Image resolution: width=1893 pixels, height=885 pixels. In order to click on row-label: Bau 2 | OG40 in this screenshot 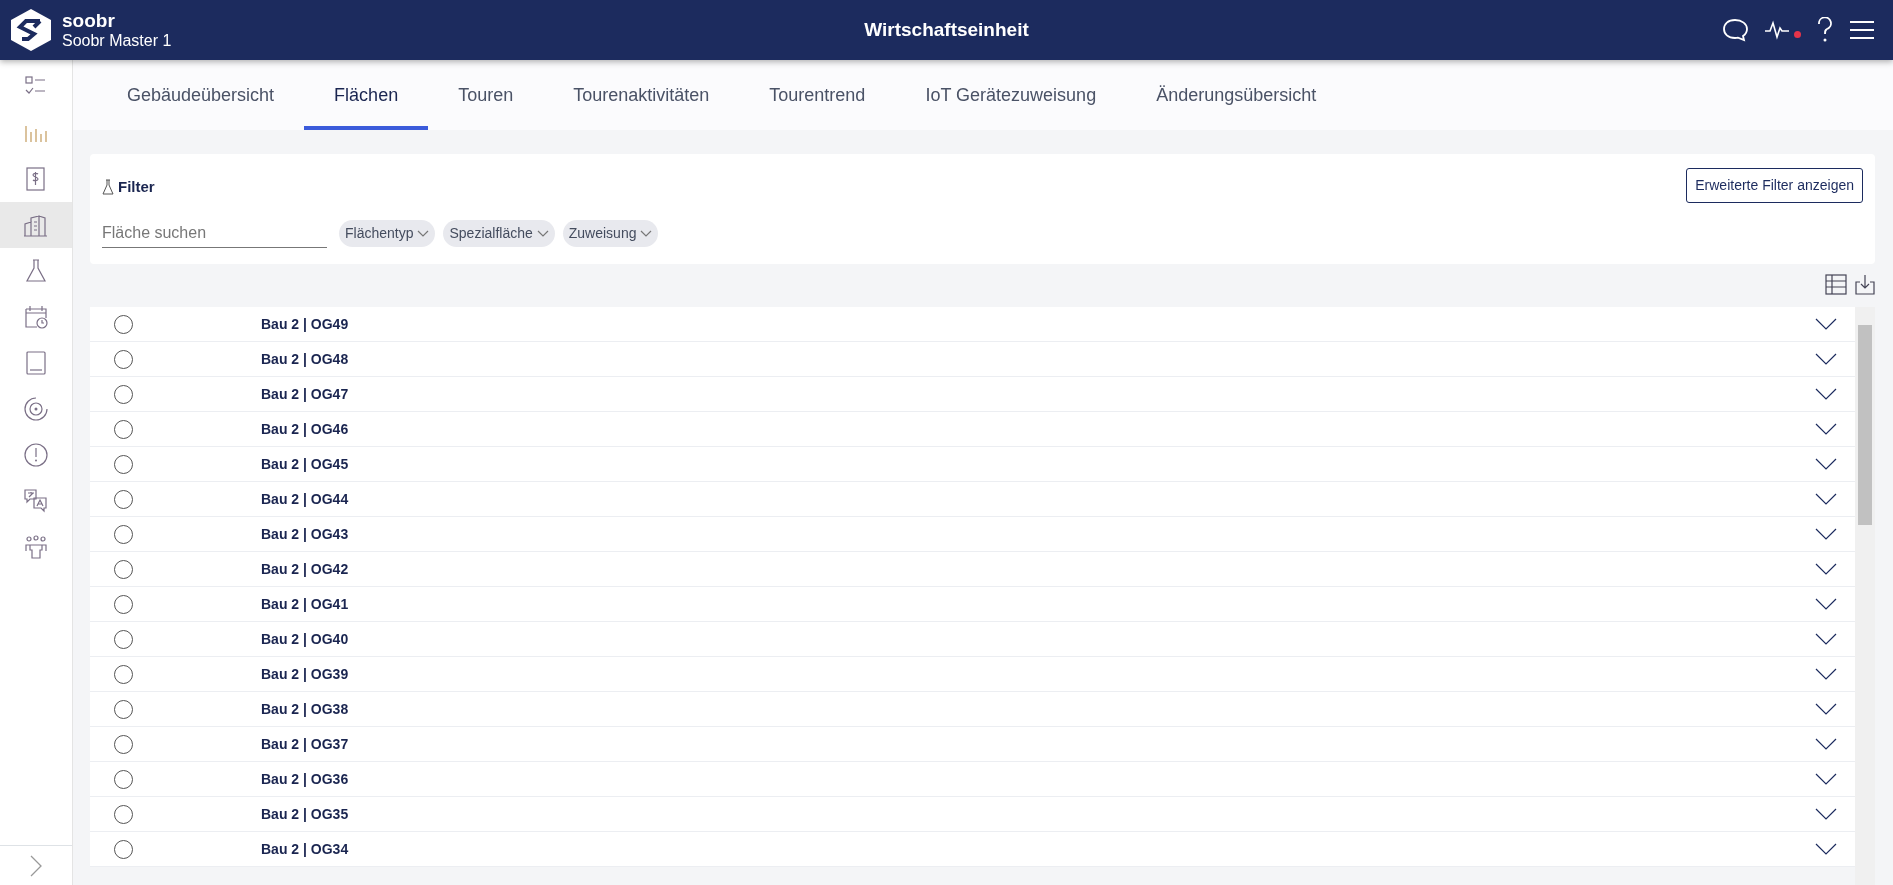, I will do `click(305, 639)`.